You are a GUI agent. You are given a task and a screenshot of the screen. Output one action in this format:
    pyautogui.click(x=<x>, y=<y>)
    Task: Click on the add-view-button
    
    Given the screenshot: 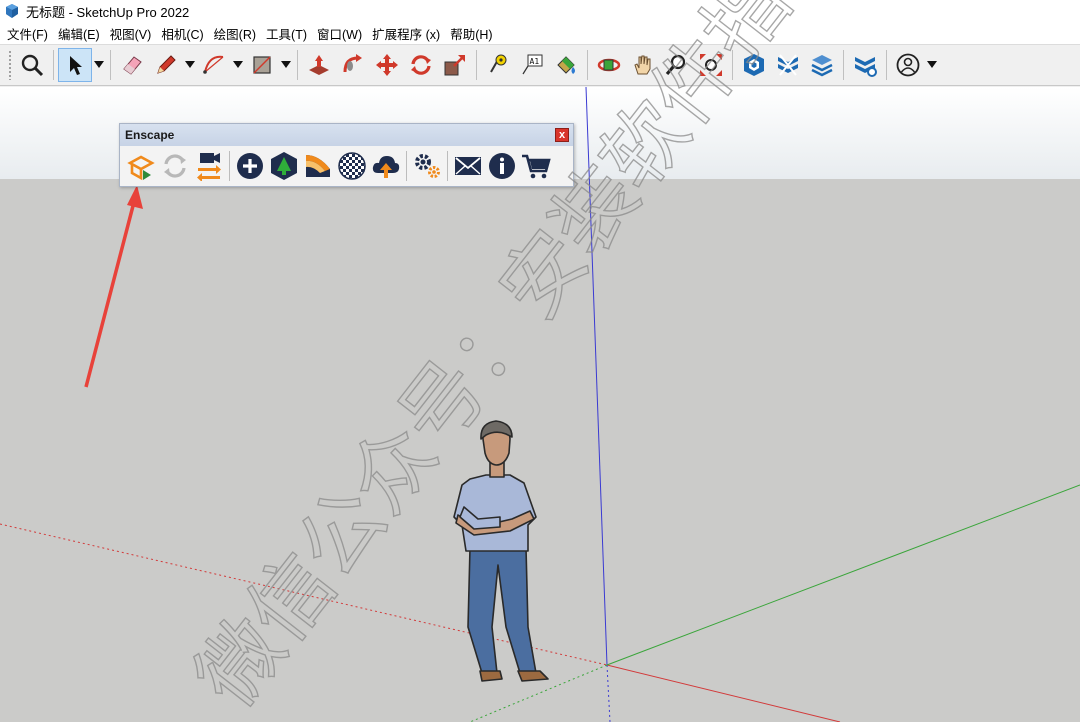 What is the action you would take?
    pyautogui.click(x=250, y=166)
    